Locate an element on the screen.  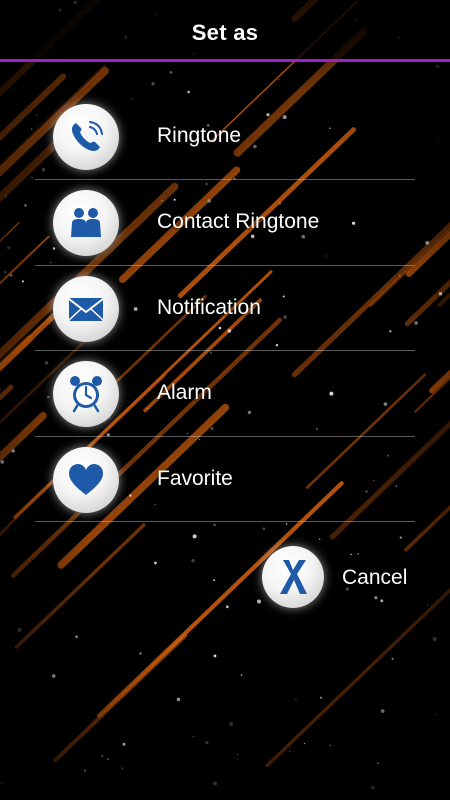
option-alarm: Alarm is located at coordinates (225, 393).